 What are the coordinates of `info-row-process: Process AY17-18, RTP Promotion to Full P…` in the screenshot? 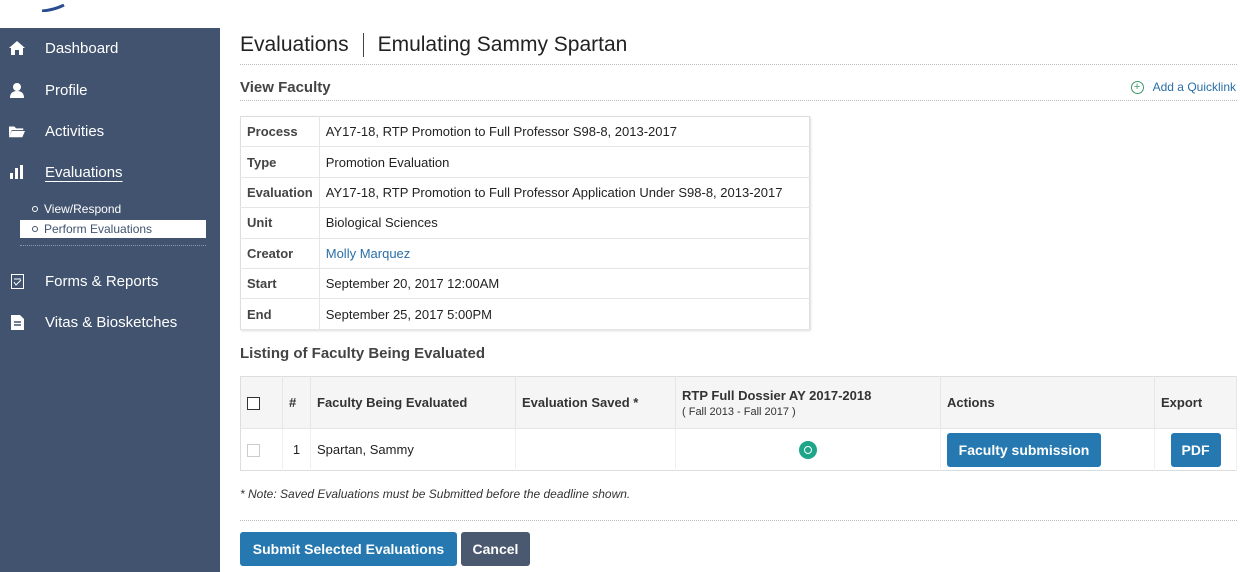 It's located at (525, 132).